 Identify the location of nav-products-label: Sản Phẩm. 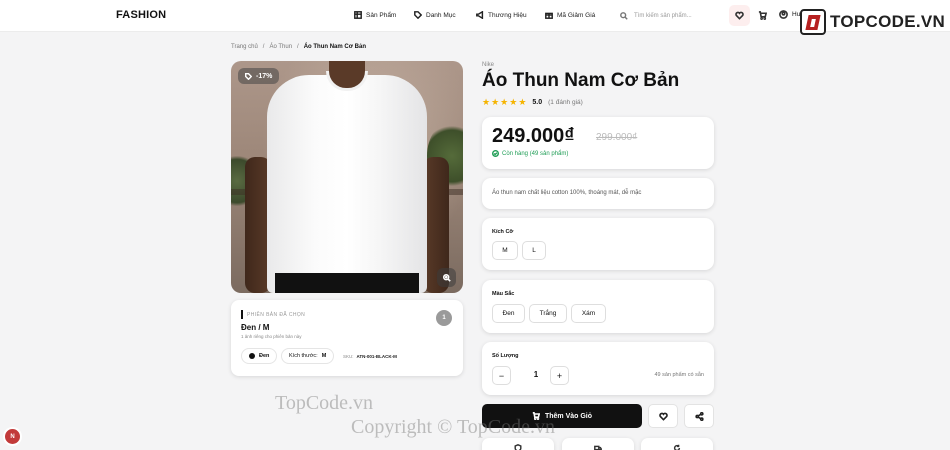
(381, 15).